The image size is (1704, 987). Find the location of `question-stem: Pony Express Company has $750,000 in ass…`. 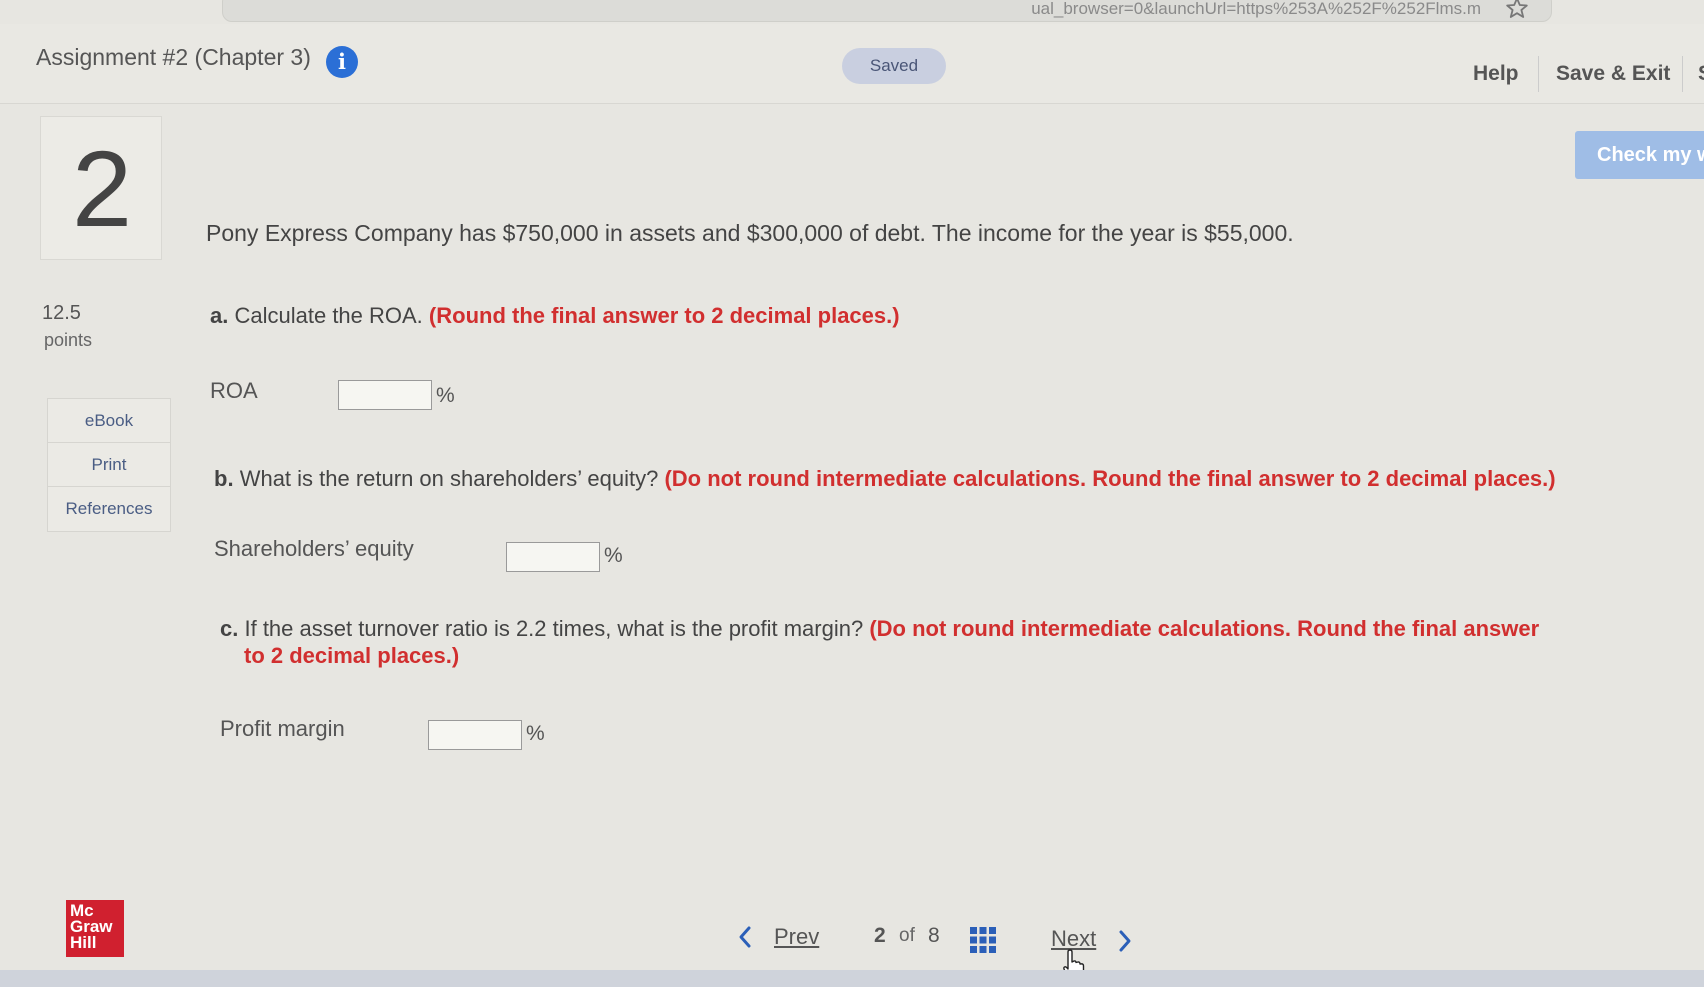

question-stem: Pony Express Company has $750,000 in ass… is located at coordinates (750, 233).